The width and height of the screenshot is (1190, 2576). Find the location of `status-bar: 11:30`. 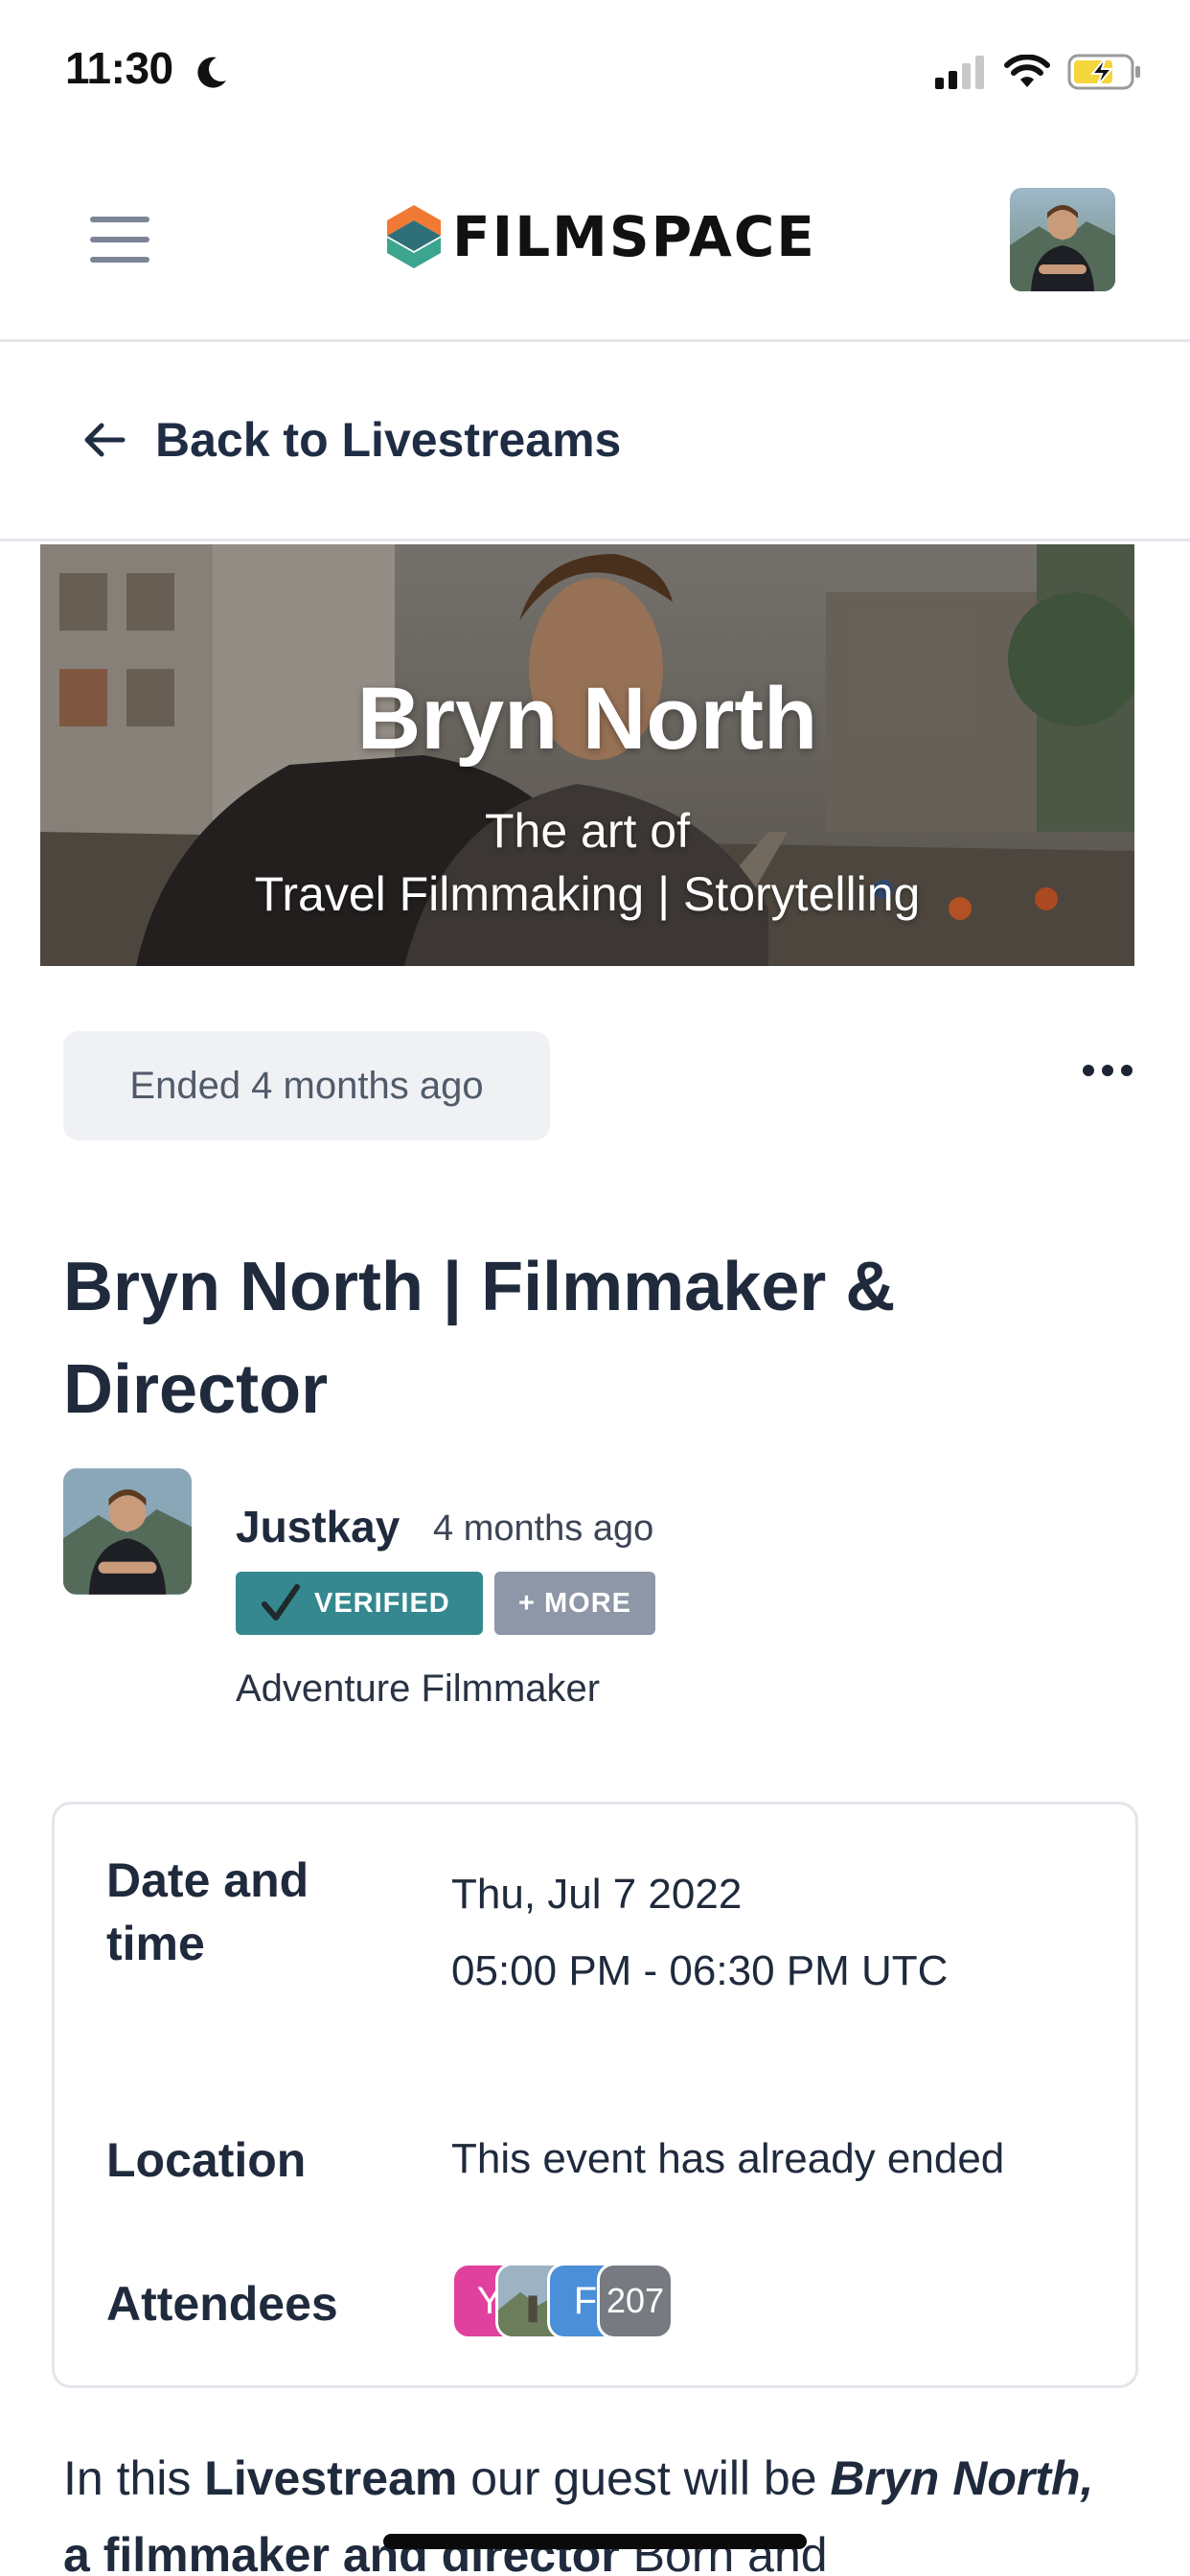

status-bar: 11:30 is located at coordinates (595, 72).